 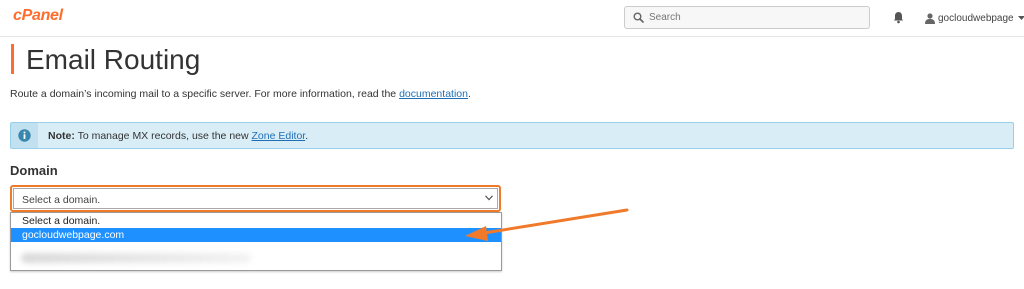 I want to click on redacted-blur, so click(x=136, y=258).